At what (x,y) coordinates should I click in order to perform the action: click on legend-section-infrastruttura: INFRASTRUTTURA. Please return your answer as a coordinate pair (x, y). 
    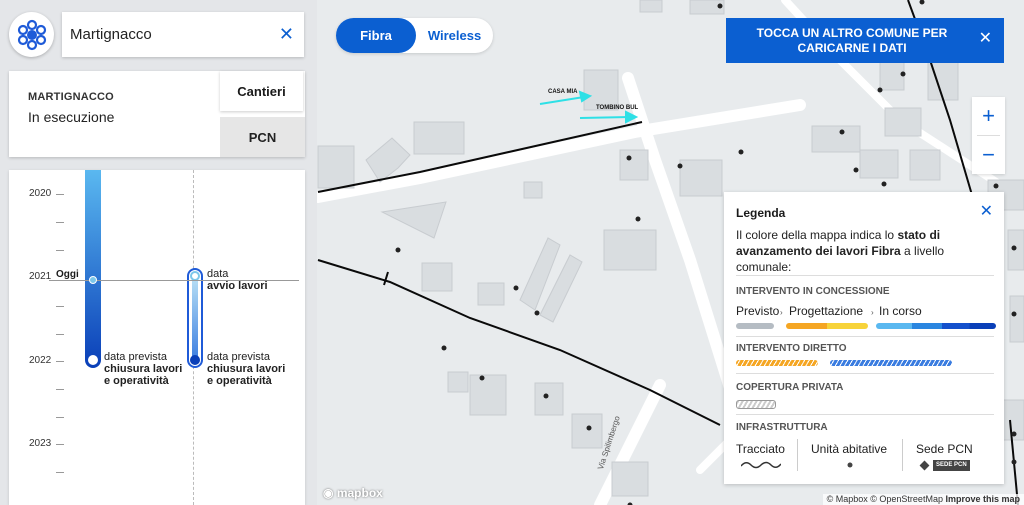
    Looking at the image, I should click on (782, 427).